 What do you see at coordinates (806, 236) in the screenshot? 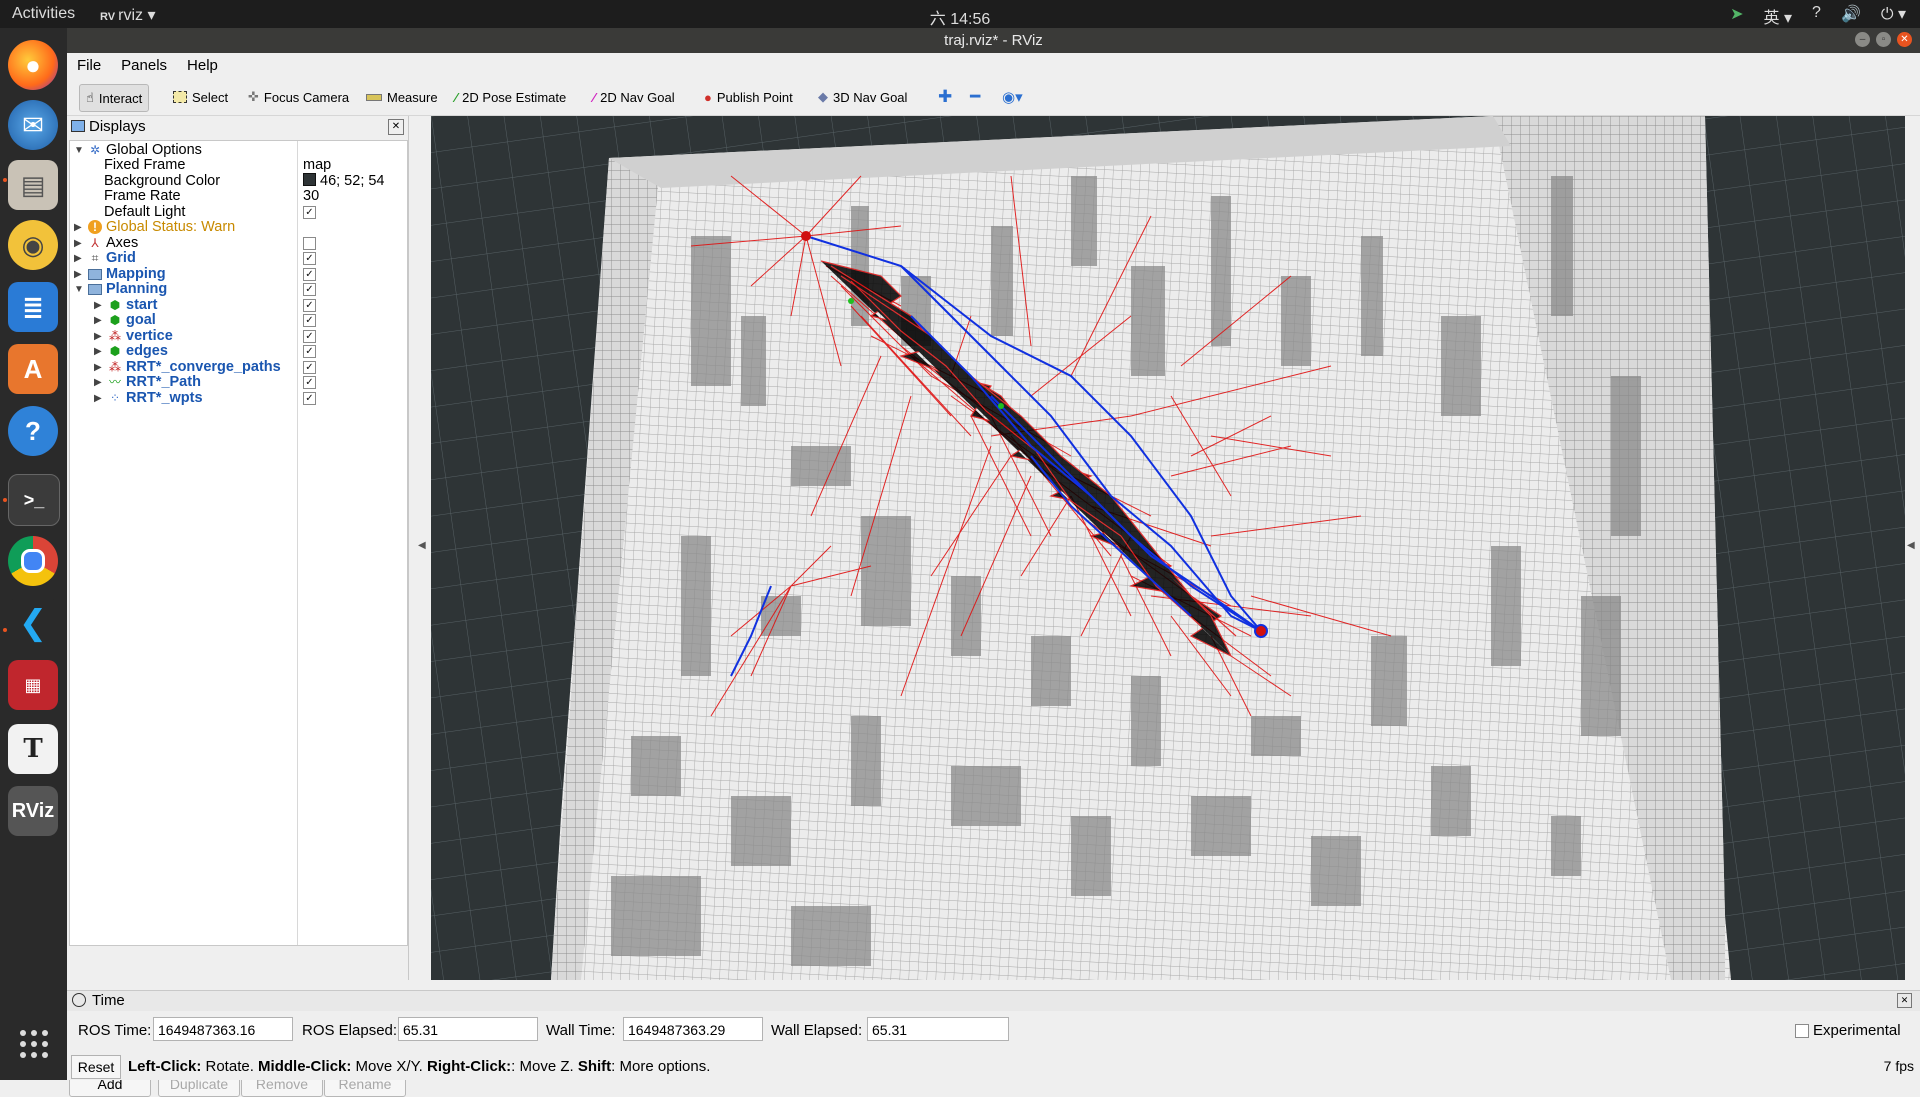
I see `start-marker` at bounding box center [806, 236].